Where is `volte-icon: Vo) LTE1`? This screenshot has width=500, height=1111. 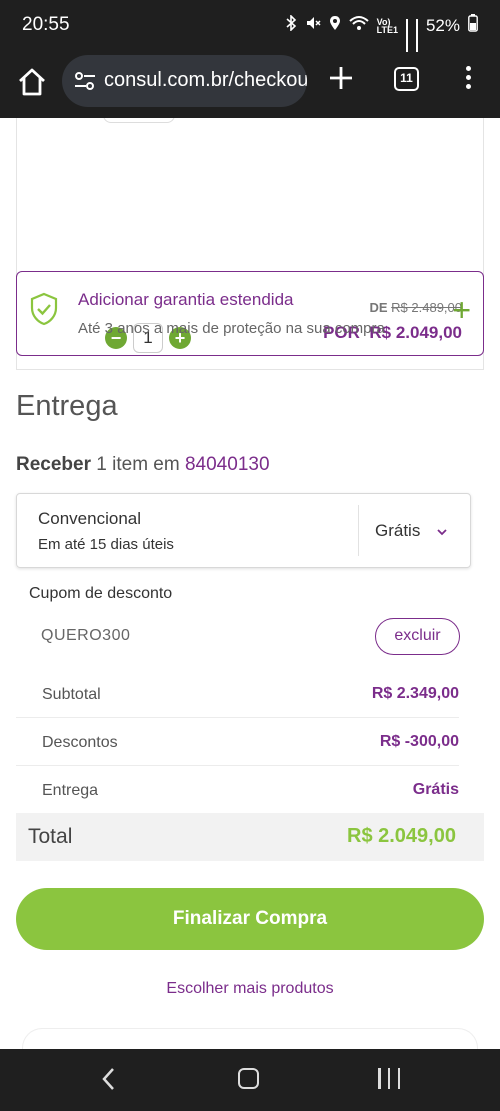
volte-icon: Vo) LTE1 is located at coordinates (387, 25).